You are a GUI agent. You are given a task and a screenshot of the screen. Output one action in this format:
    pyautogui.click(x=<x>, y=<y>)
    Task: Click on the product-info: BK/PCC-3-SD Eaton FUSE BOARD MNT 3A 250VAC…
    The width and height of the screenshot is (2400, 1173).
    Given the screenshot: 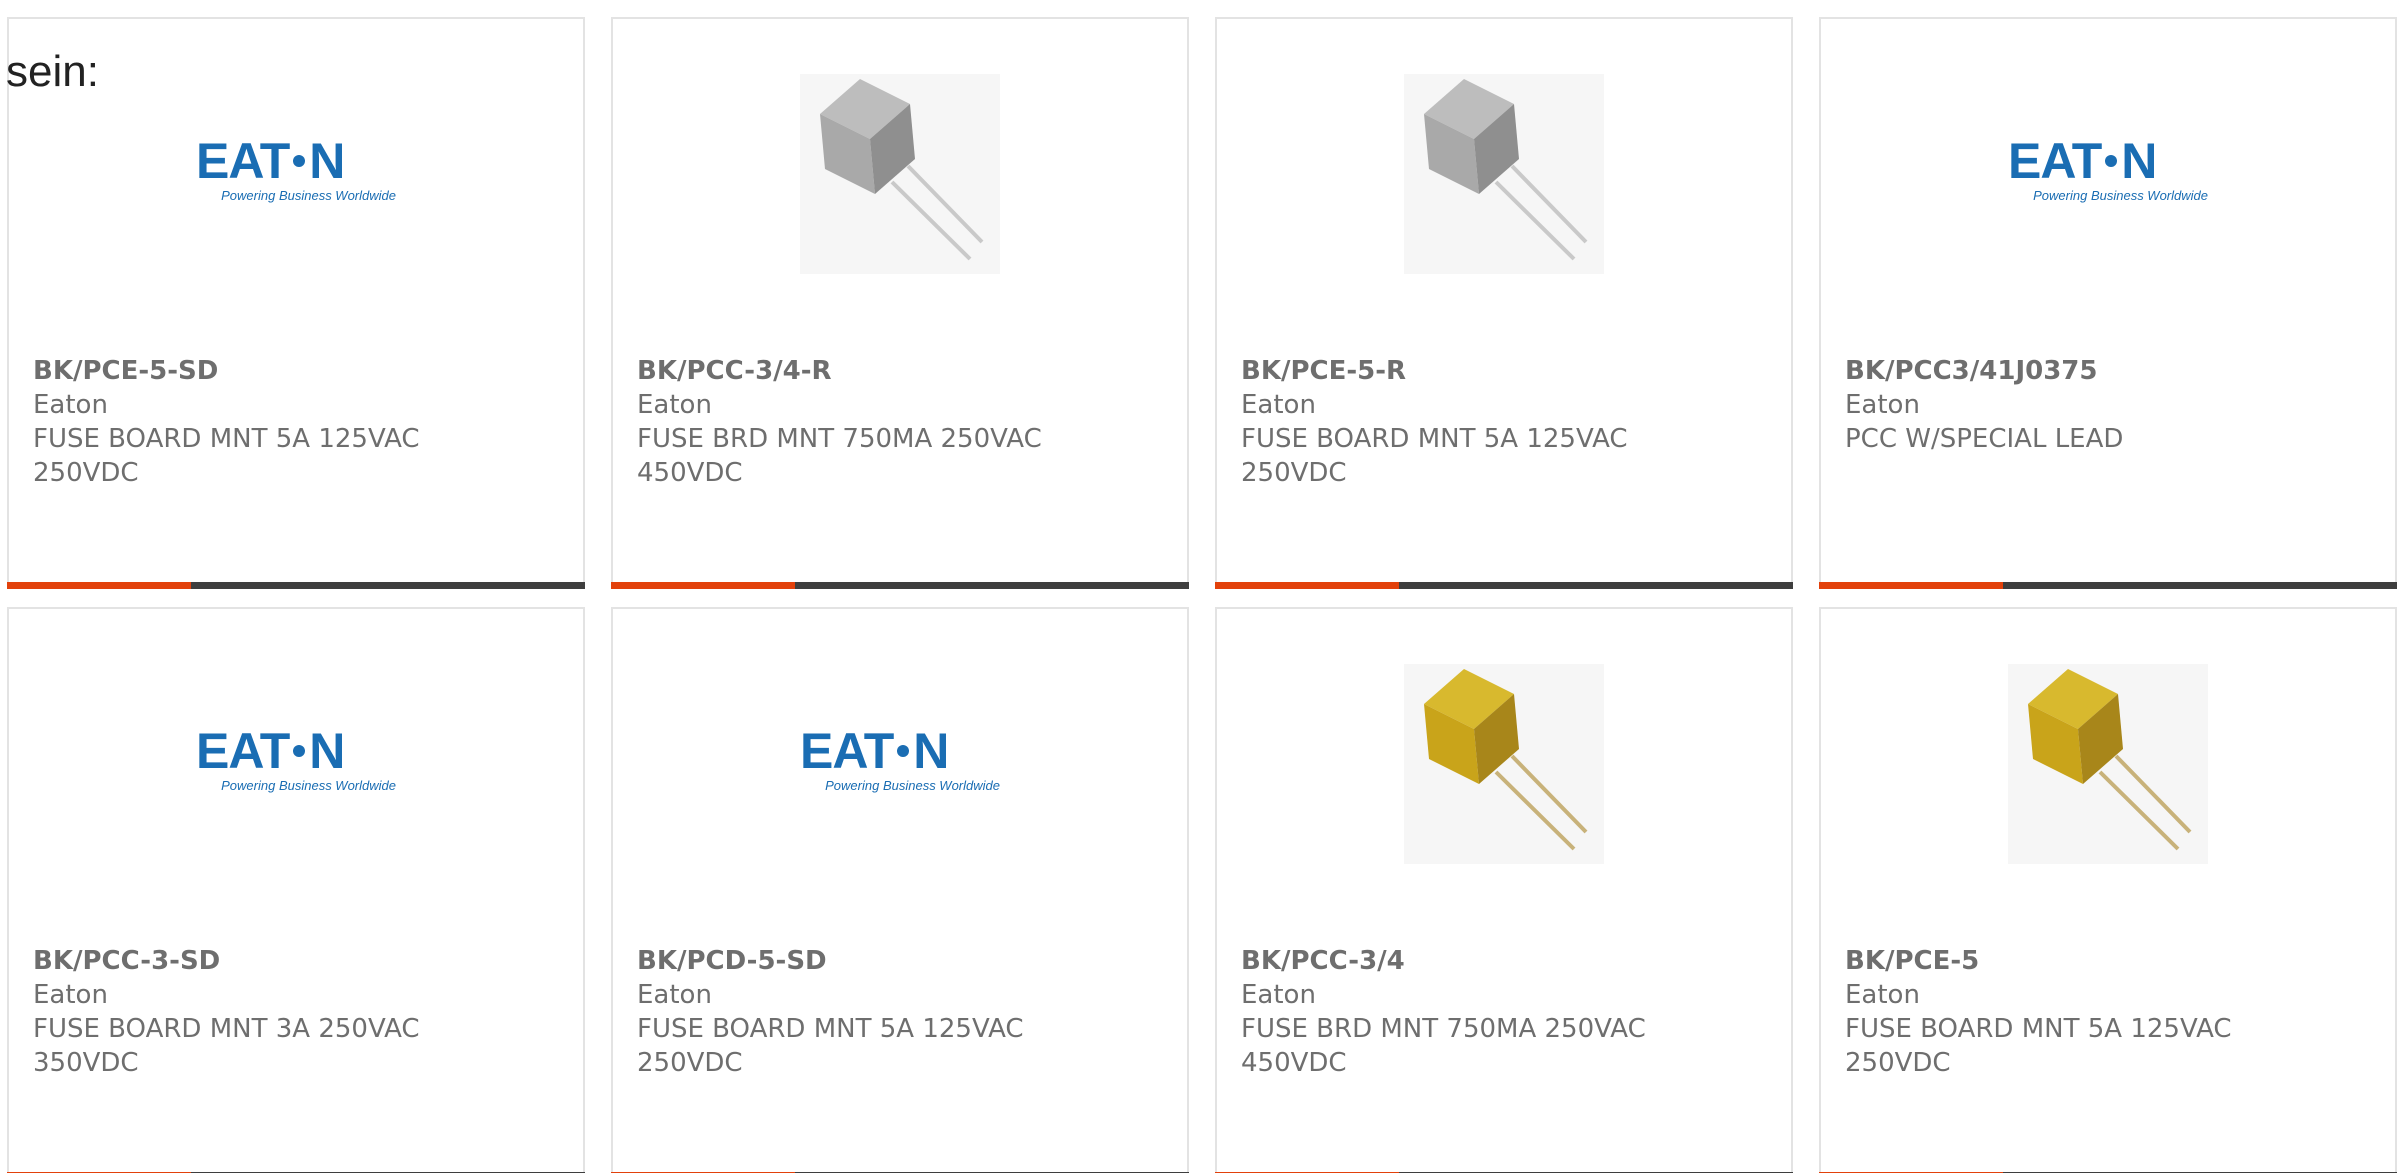 What is the action you would take?
    pyautogui.click(x=298, y=1012)
    